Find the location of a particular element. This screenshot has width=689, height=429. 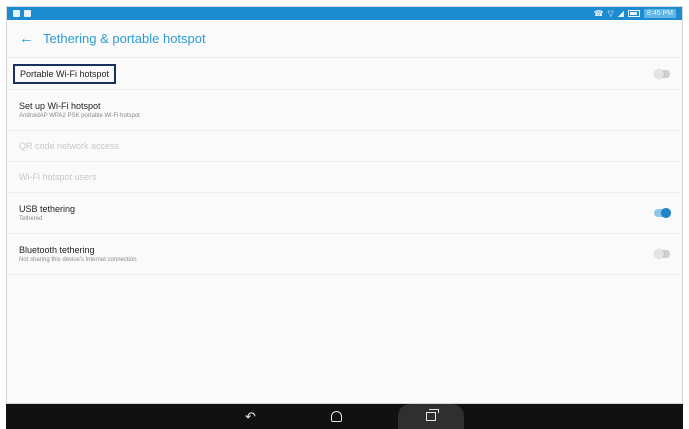

app-bar: ← Tethering & portable hotspot is located at coordinates (344, 39).